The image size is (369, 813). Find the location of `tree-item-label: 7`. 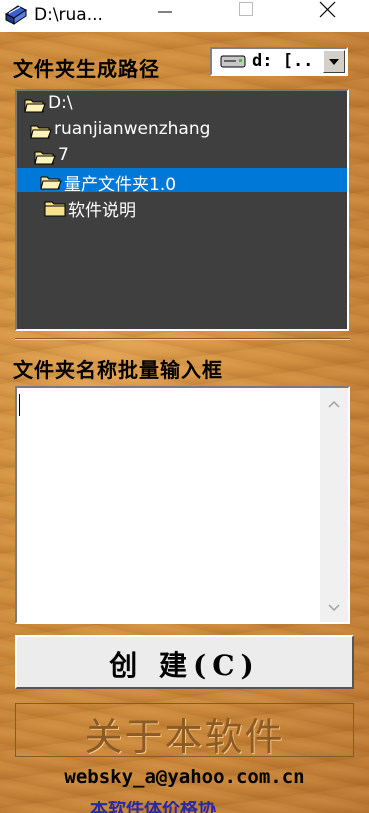

tree-item-label: 7 is located at coordinates (63, 155).